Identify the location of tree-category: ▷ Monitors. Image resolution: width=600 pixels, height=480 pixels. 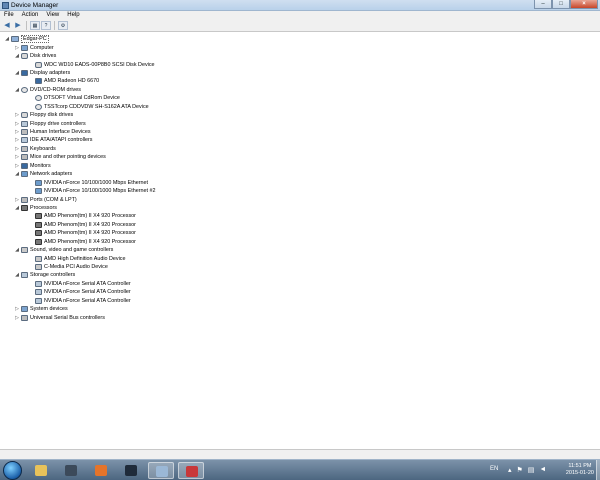
(77, 166).